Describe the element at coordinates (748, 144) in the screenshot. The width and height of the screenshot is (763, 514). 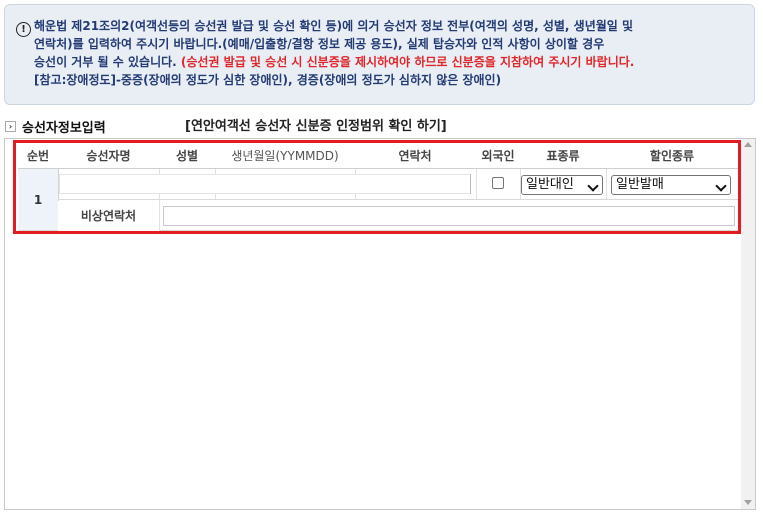
I see `scroll-up-arrow-icon` at that location.